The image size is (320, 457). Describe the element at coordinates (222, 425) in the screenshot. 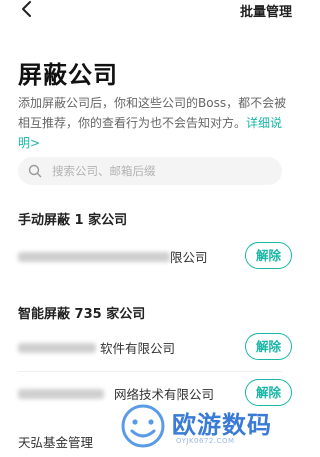

I see `watermark-text: 欧游数码` at that location.